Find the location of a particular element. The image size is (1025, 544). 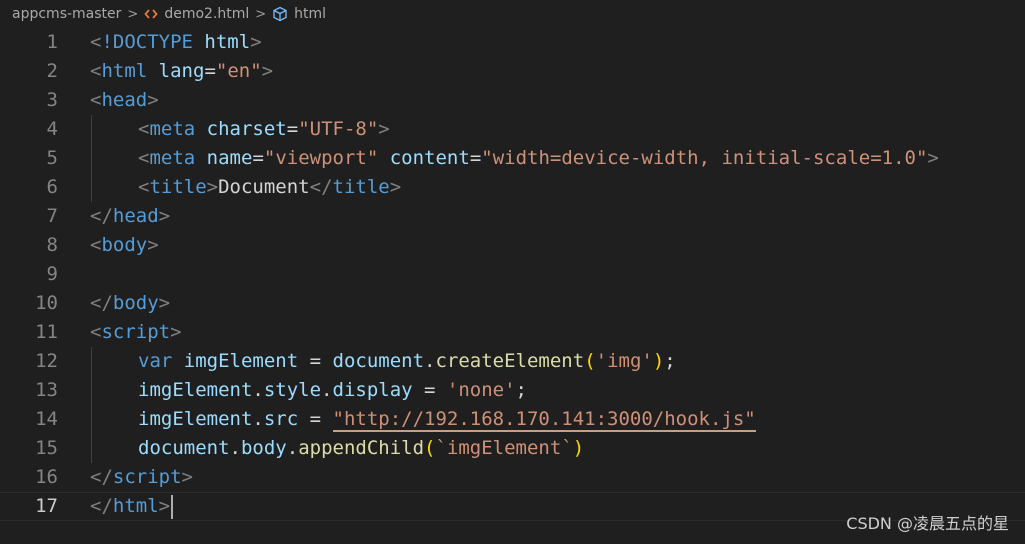

code-content: </html> is located at coordinates (132, 506).